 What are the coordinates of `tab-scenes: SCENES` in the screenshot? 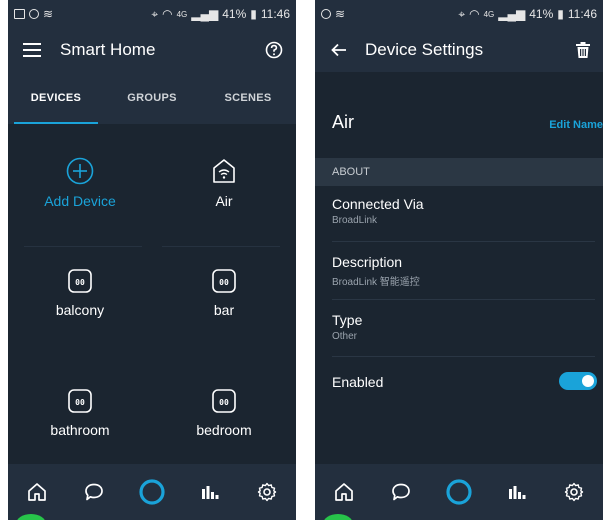 It's located at (248, 98).